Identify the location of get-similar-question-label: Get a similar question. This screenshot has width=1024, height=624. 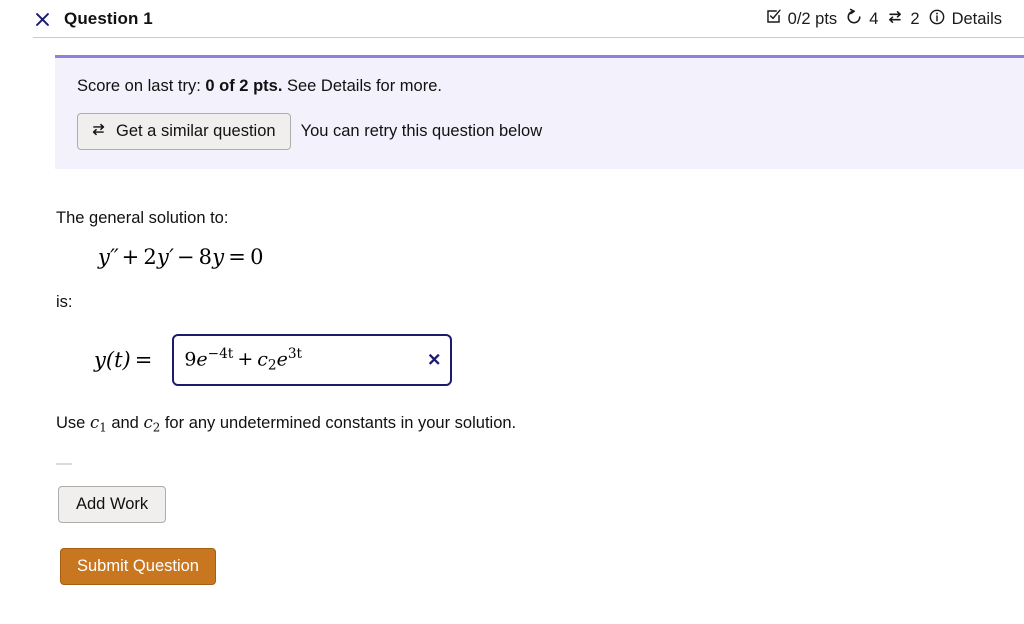
(196, 131).